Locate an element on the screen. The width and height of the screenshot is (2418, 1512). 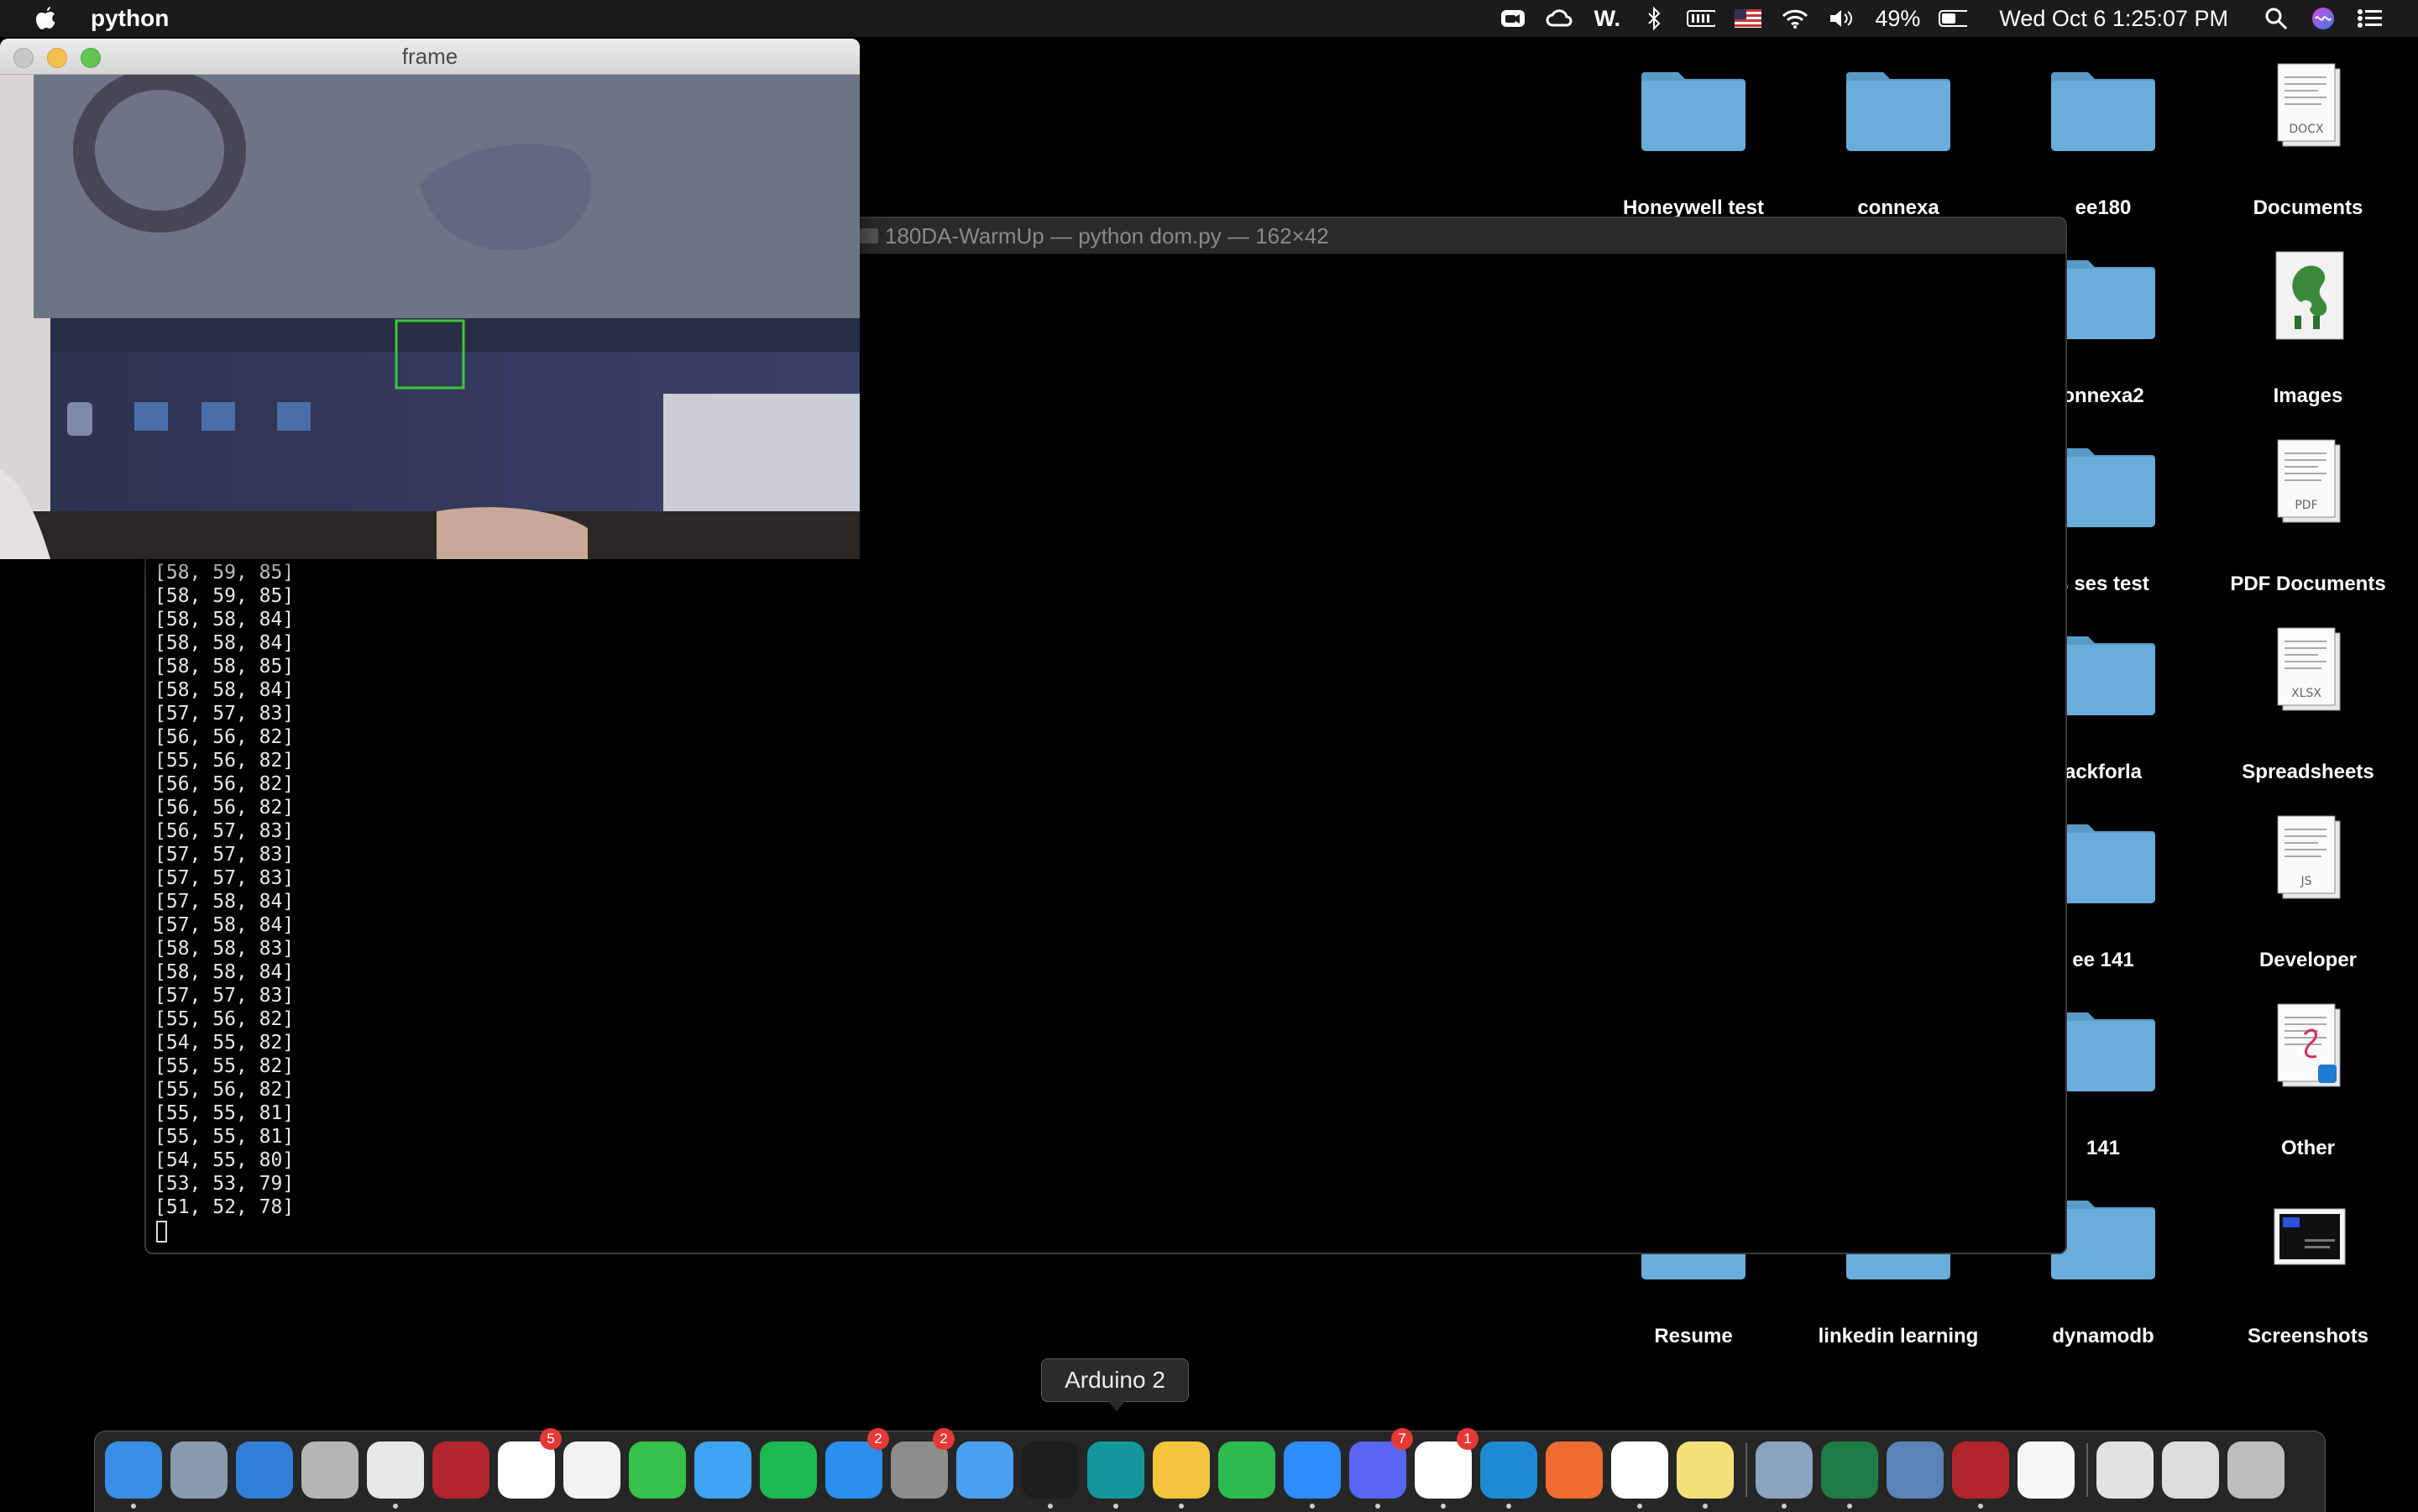
siri-icon is located at coordinates (2323, 18).